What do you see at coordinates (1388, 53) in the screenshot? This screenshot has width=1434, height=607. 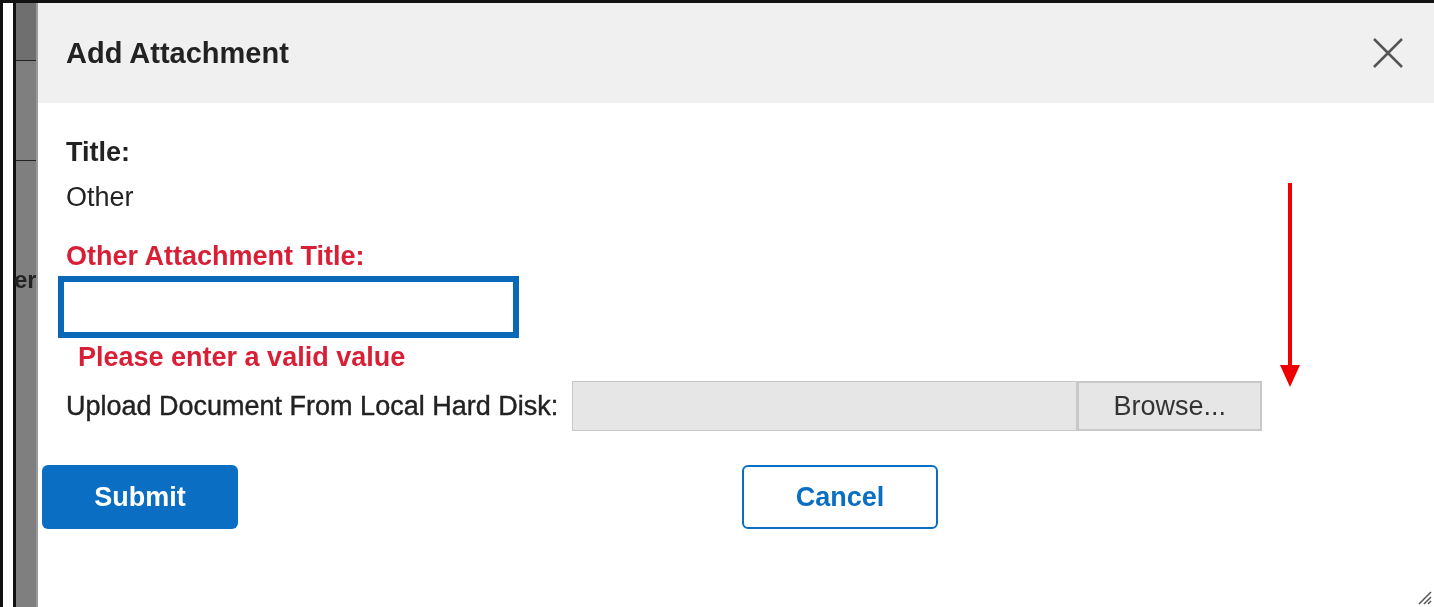 I see `close-icon` at bounding box center [1388, 53].